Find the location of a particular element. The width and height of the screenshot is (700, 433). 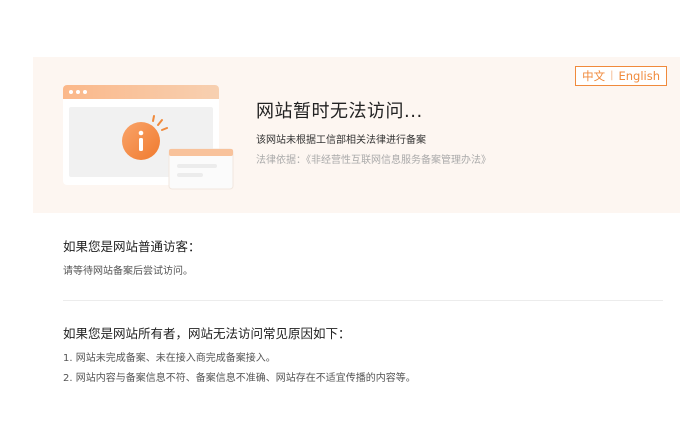

language-switch: 中文 | English is located at coordinates (621, 76).